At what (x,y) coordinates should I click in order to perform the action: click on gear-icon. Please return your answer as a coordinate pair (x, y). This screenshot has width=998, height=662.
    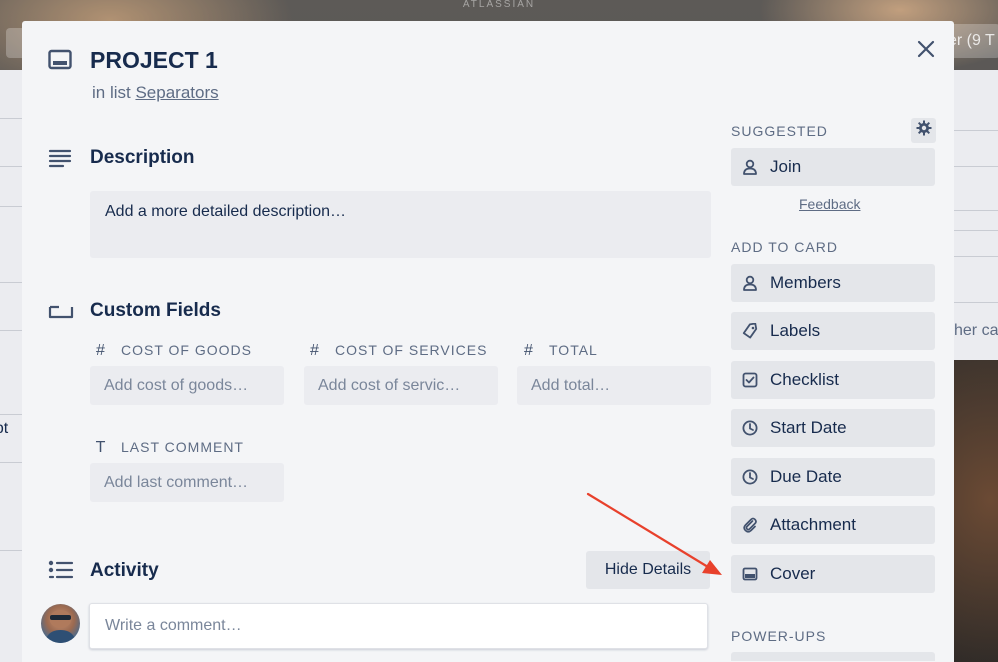
    Looking at the image, I should click on (924, 130).